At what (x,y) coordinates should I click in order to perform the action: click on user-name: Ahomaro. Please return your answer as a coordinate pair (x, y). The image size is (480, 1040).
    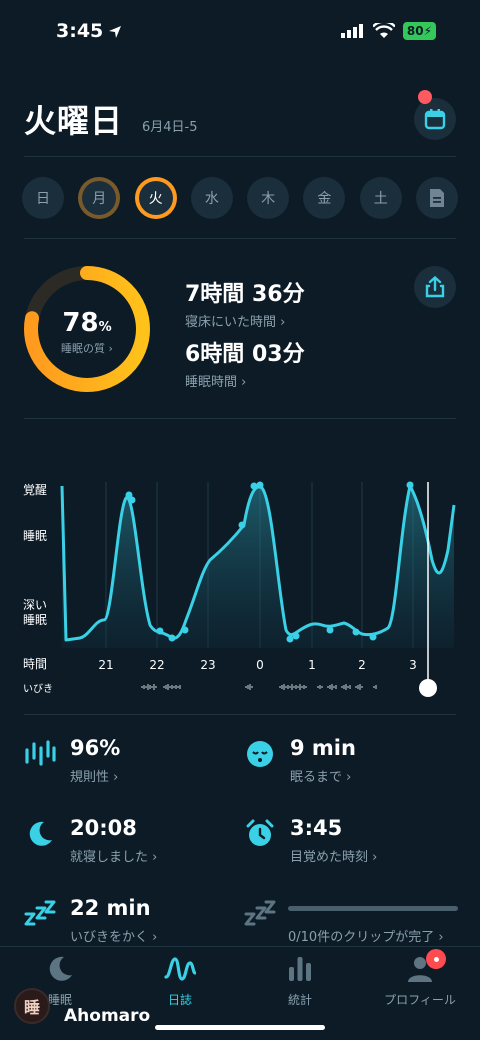
    Looking at the image, I should click on (107, 1016).